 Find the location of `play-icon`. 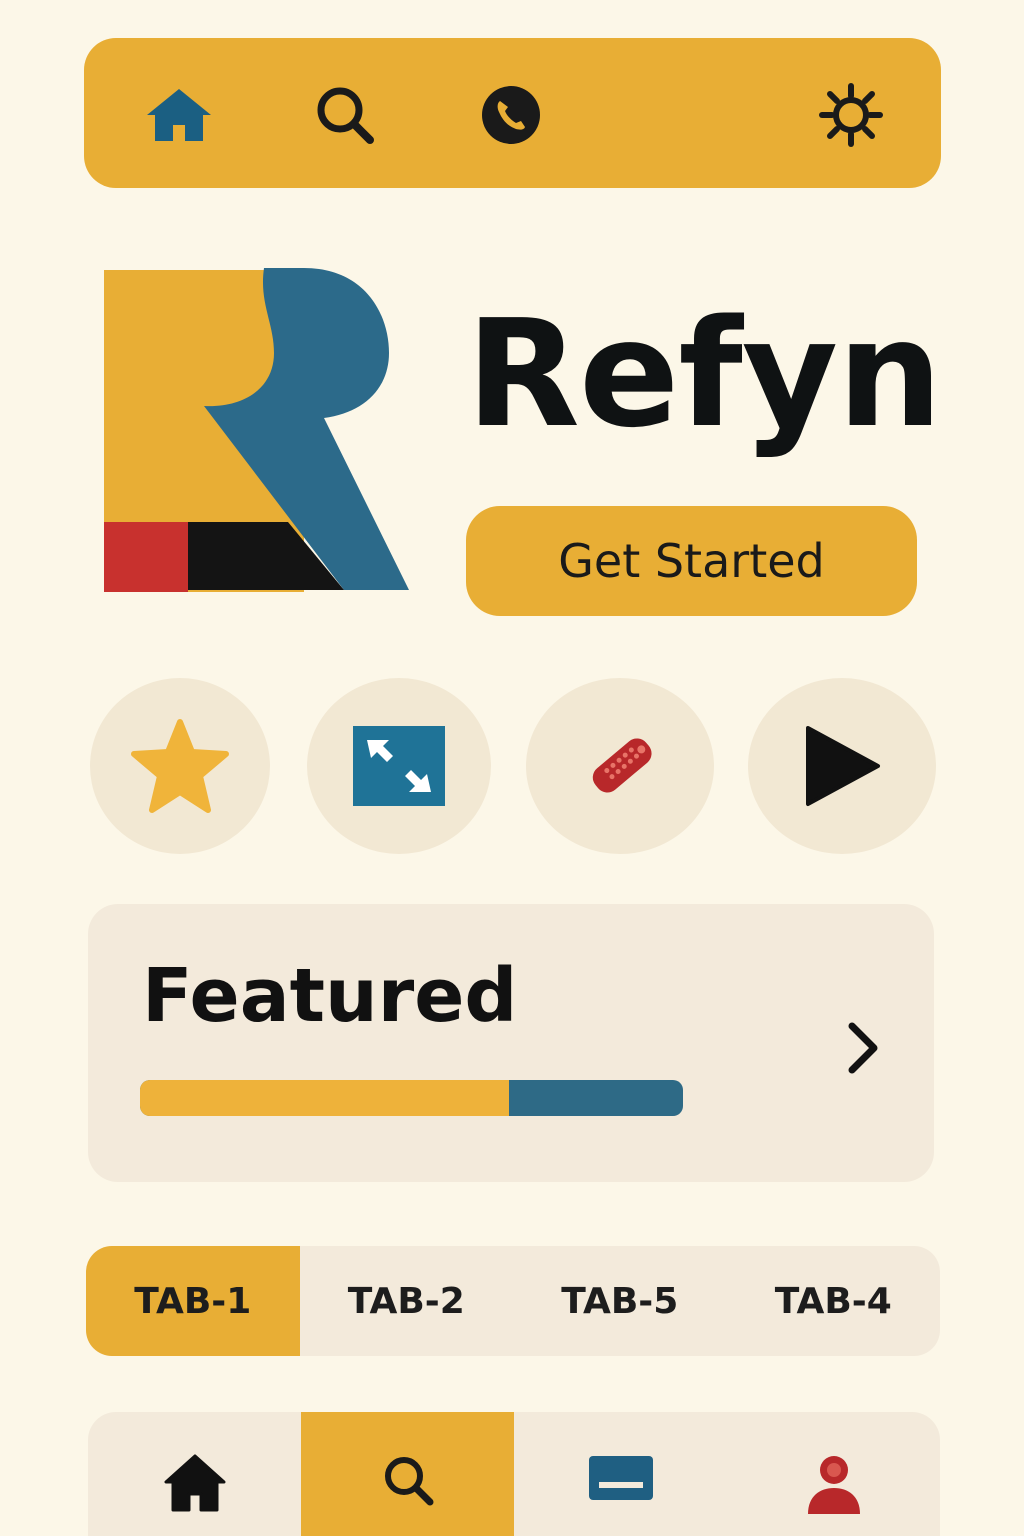

play-icon is located at coordinates (843, 766).